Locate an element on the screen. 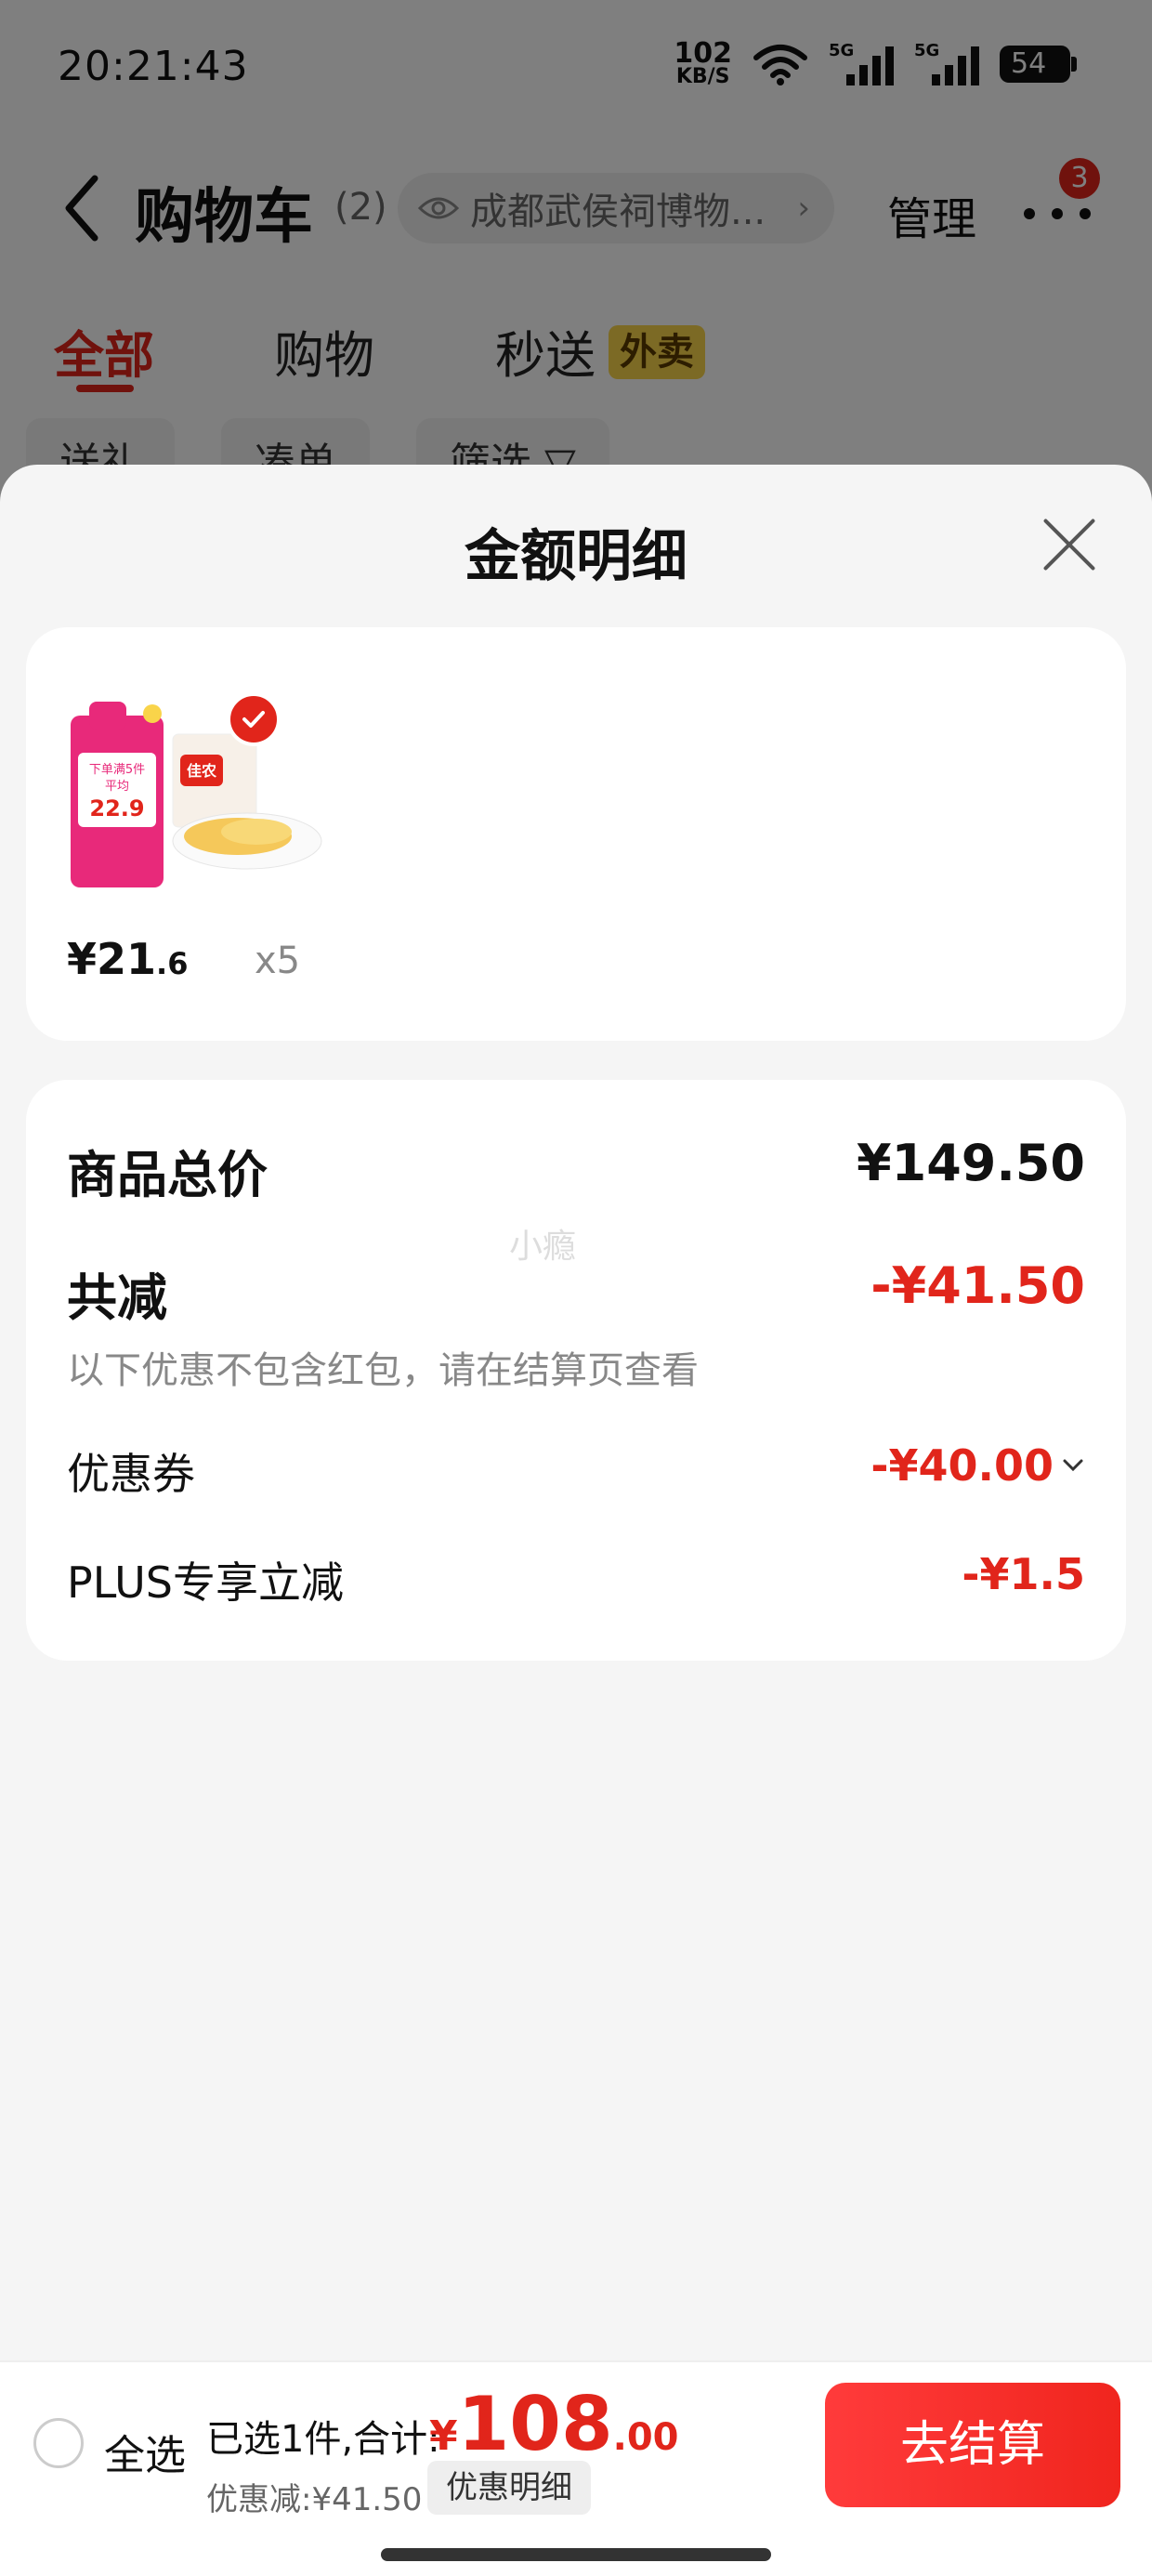 The image size is (1152, 2576). total-row: 商品总价 ¥149.50 is located at coordinates (576, 1169).